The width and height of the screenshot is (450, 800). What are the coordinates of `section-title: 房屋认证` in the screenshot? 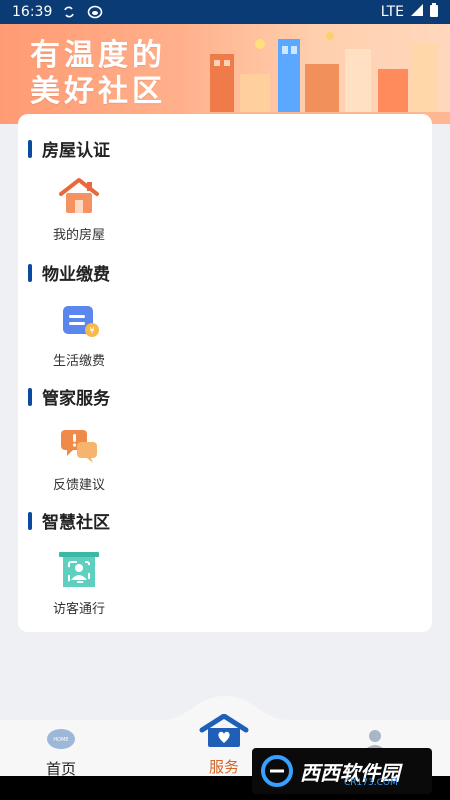 It's located at (76, 151).